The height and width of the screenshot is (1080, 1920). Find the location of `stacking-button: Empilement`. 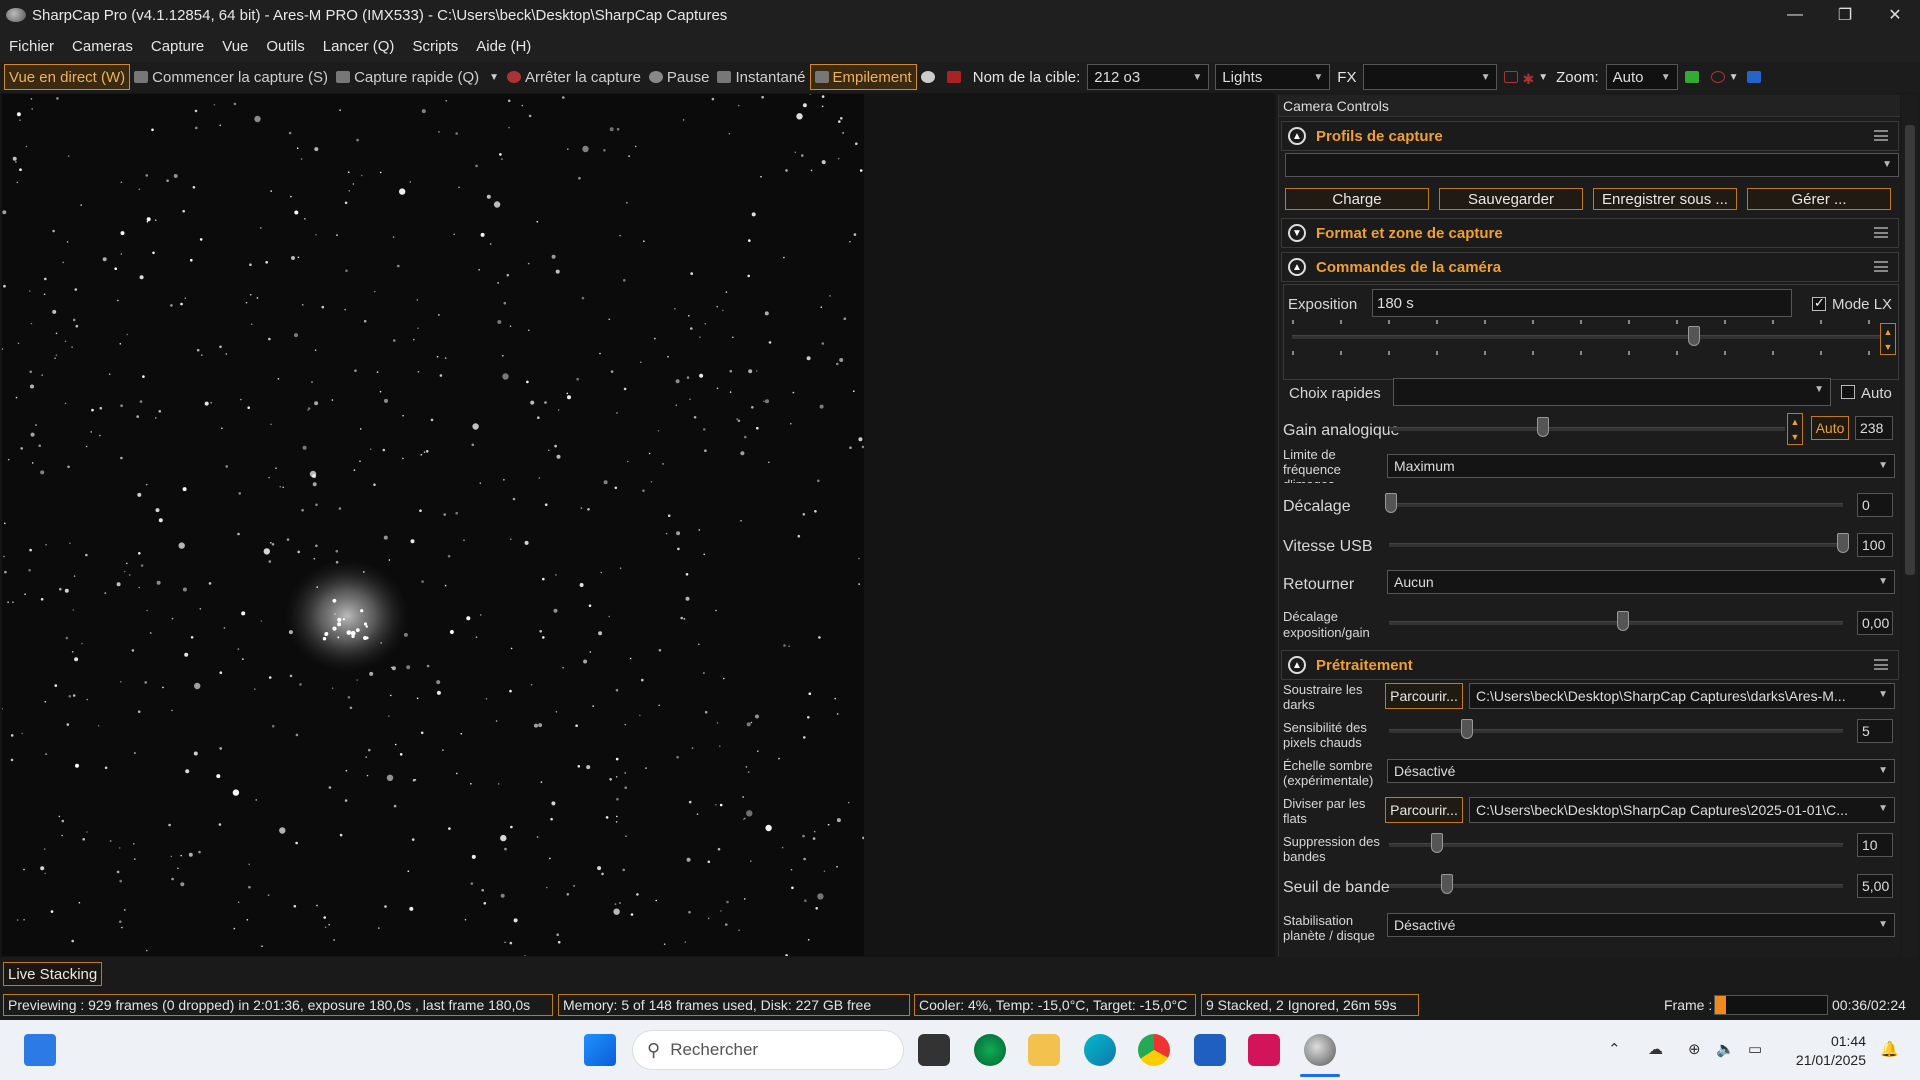

stacking-button: Empilement is located at coordinates (863, 77).